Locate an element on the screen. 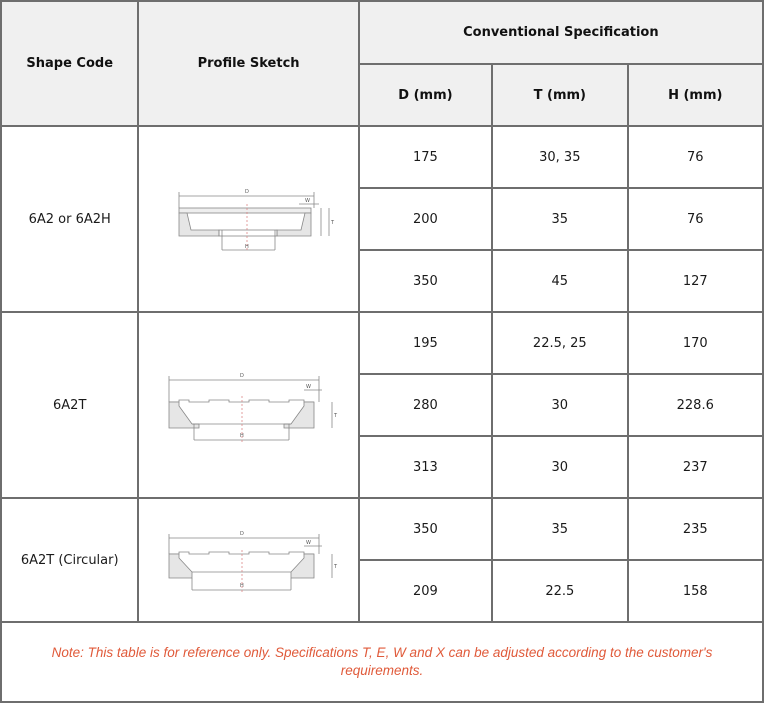  shape-code-cell: 6A2T is located at coordinates (70, 405).